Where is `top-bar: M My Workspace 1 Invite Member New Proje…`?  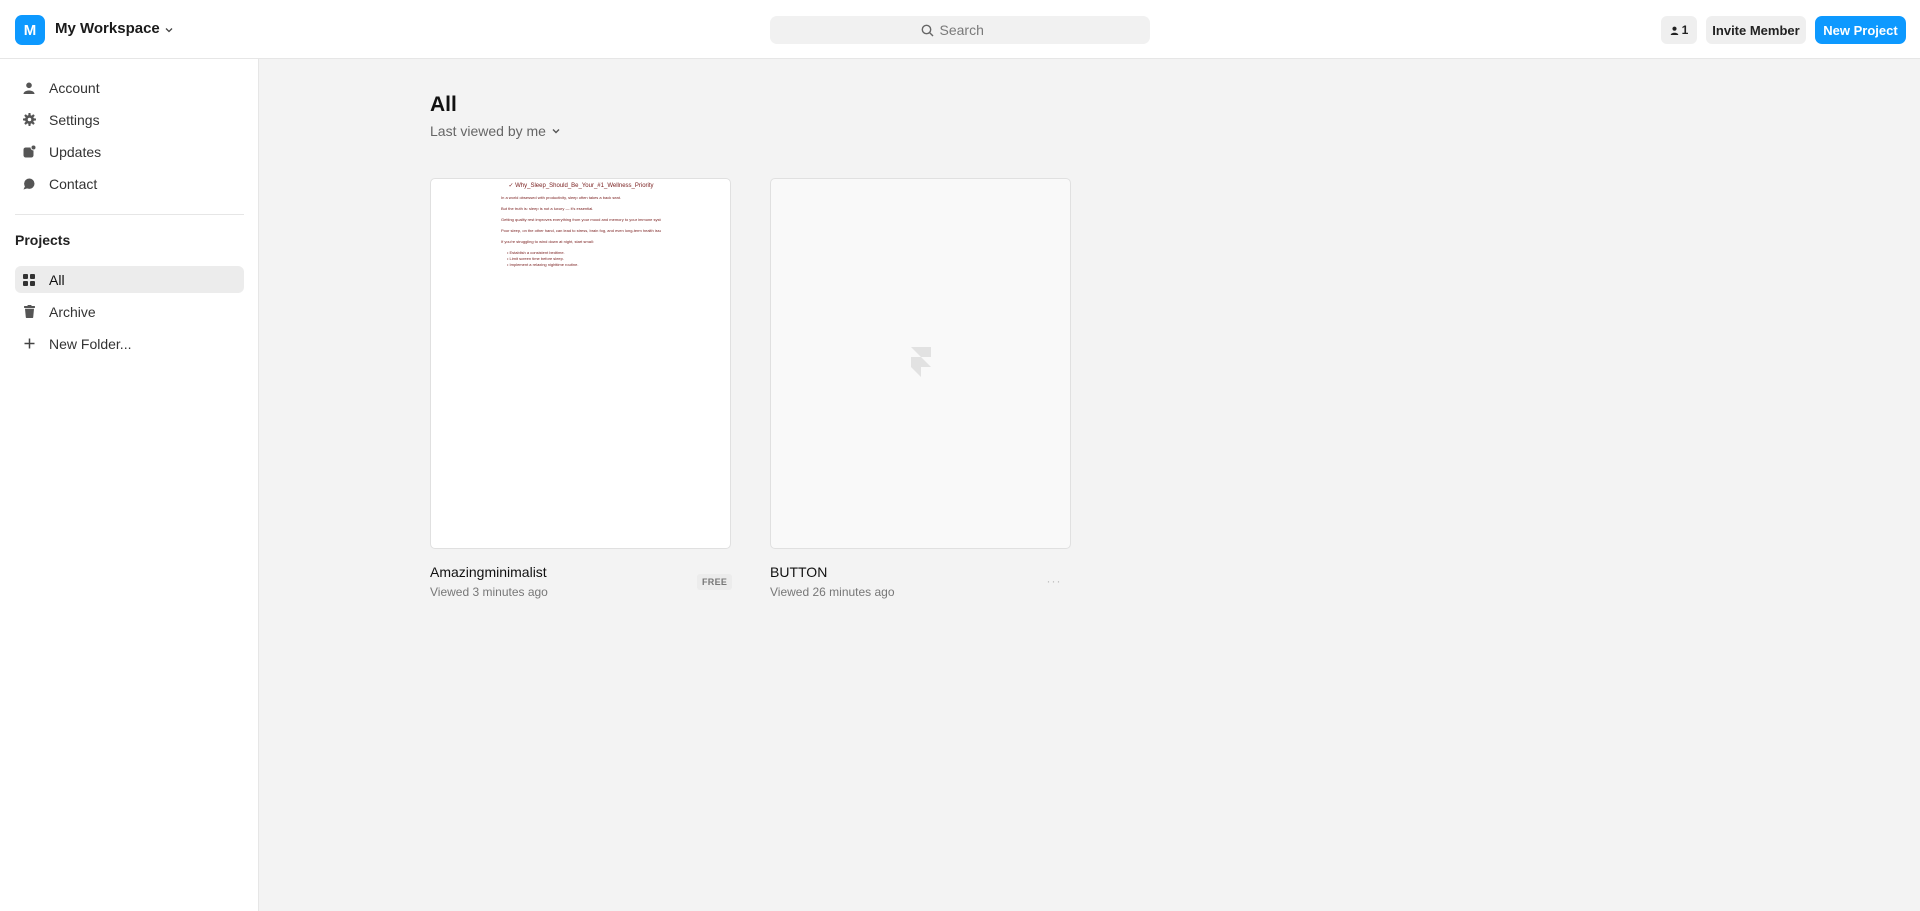
top-bar: M My Workspace 1 Invite Member New Proje… is located at coordinates (960, 29).